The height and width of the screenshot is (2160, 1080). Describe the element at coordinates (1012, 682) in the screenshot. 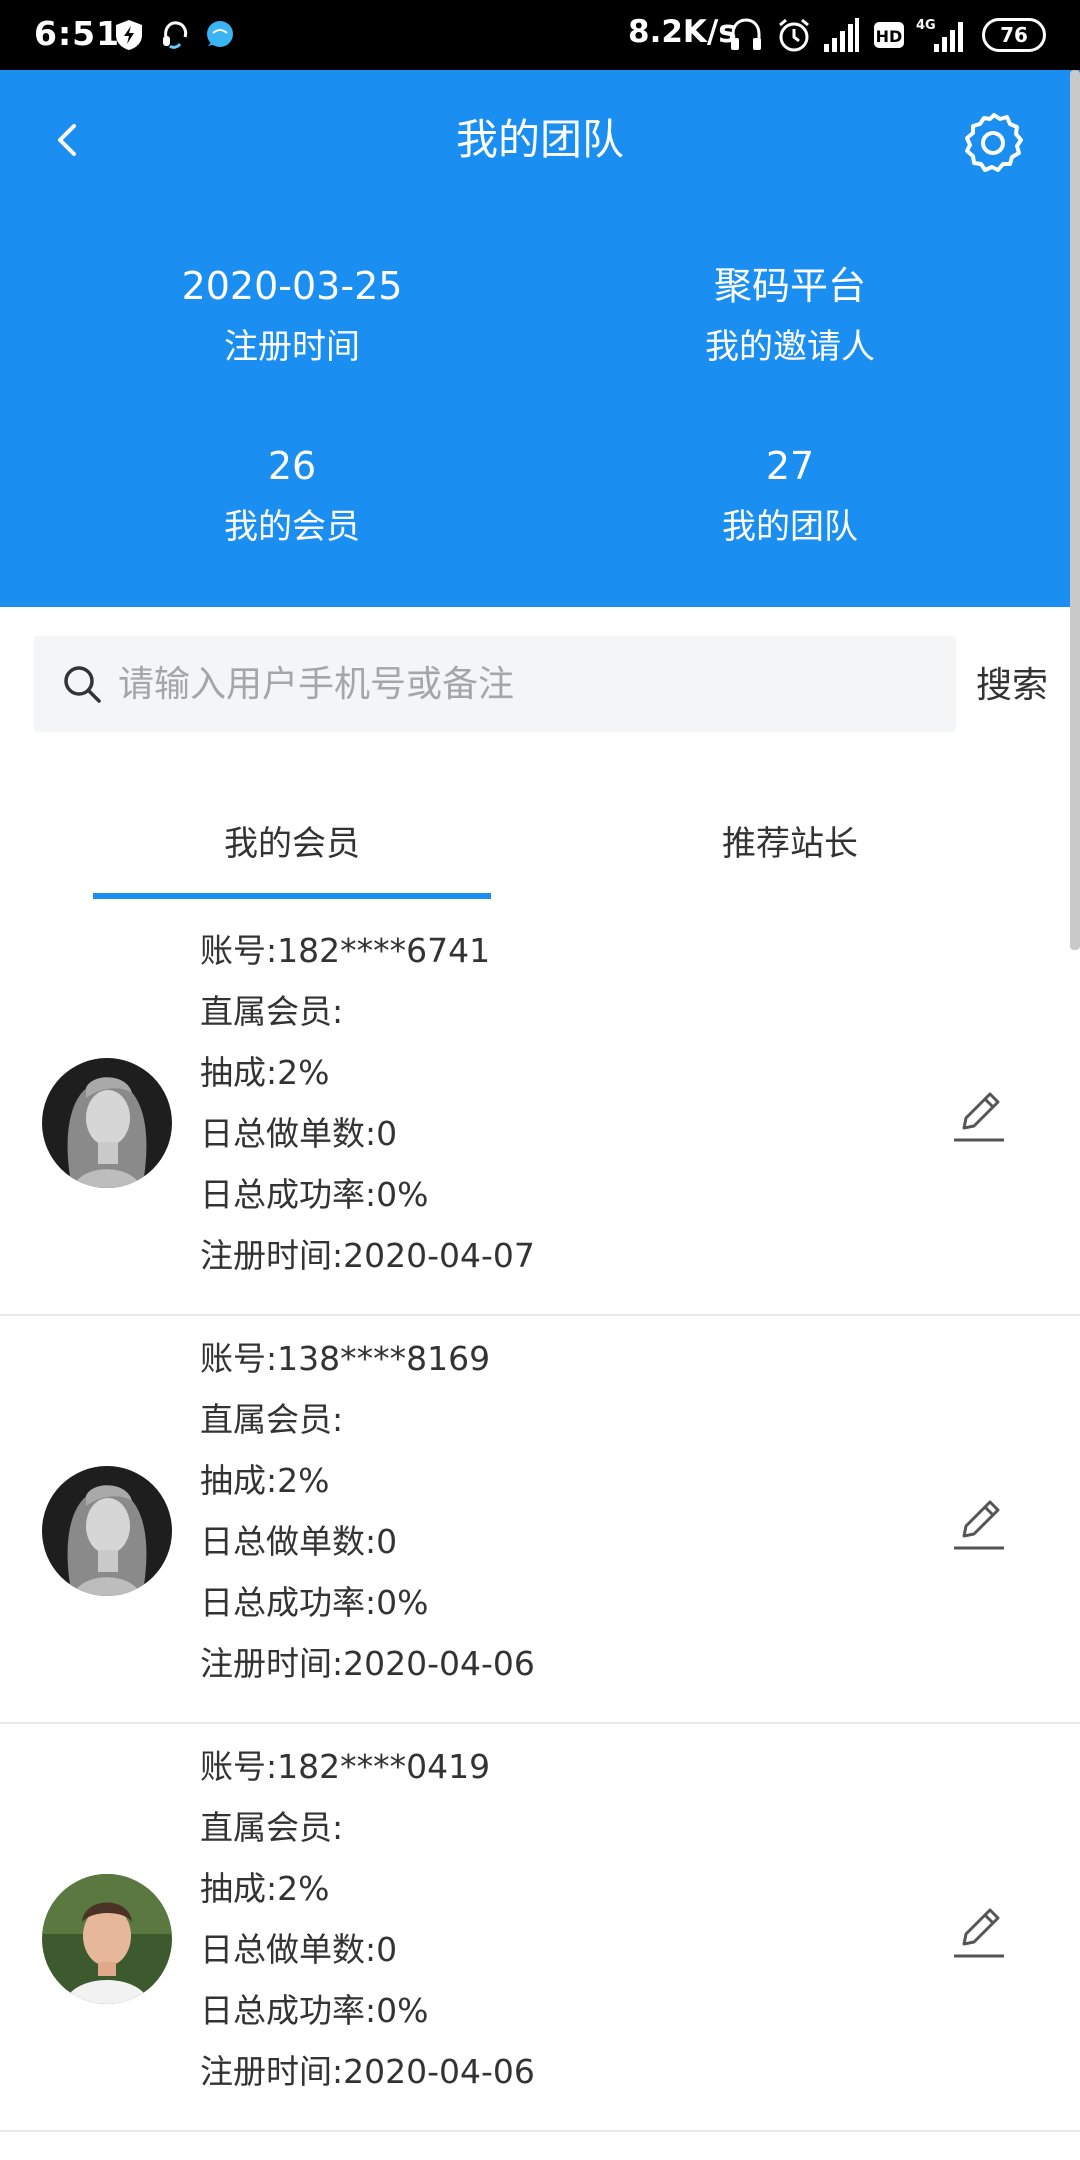

I see `search-button: 搜索` at that location.